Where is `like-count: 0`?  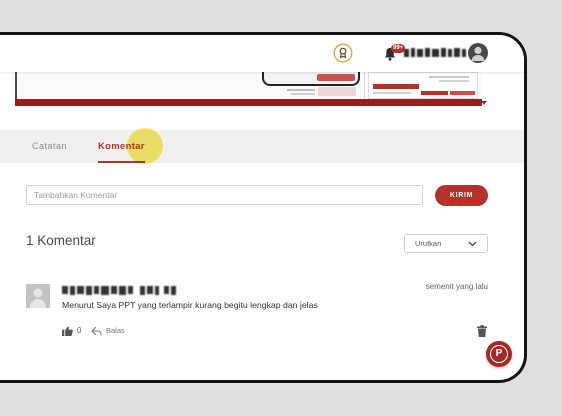
like-count: 0 is located at coordinates (79, 330).